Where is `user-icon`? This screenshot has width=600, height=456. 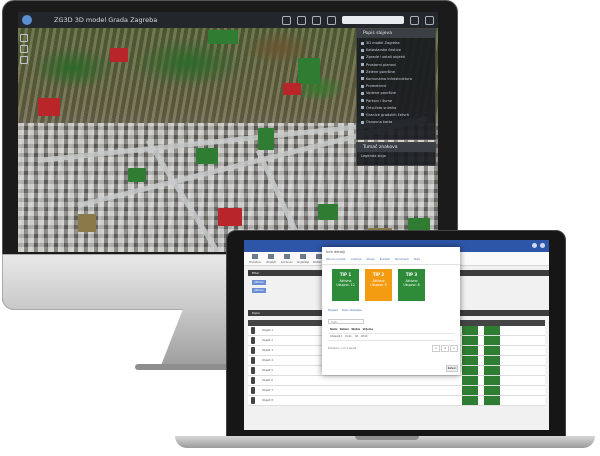 user-icon is located at coordinates (542, 245).